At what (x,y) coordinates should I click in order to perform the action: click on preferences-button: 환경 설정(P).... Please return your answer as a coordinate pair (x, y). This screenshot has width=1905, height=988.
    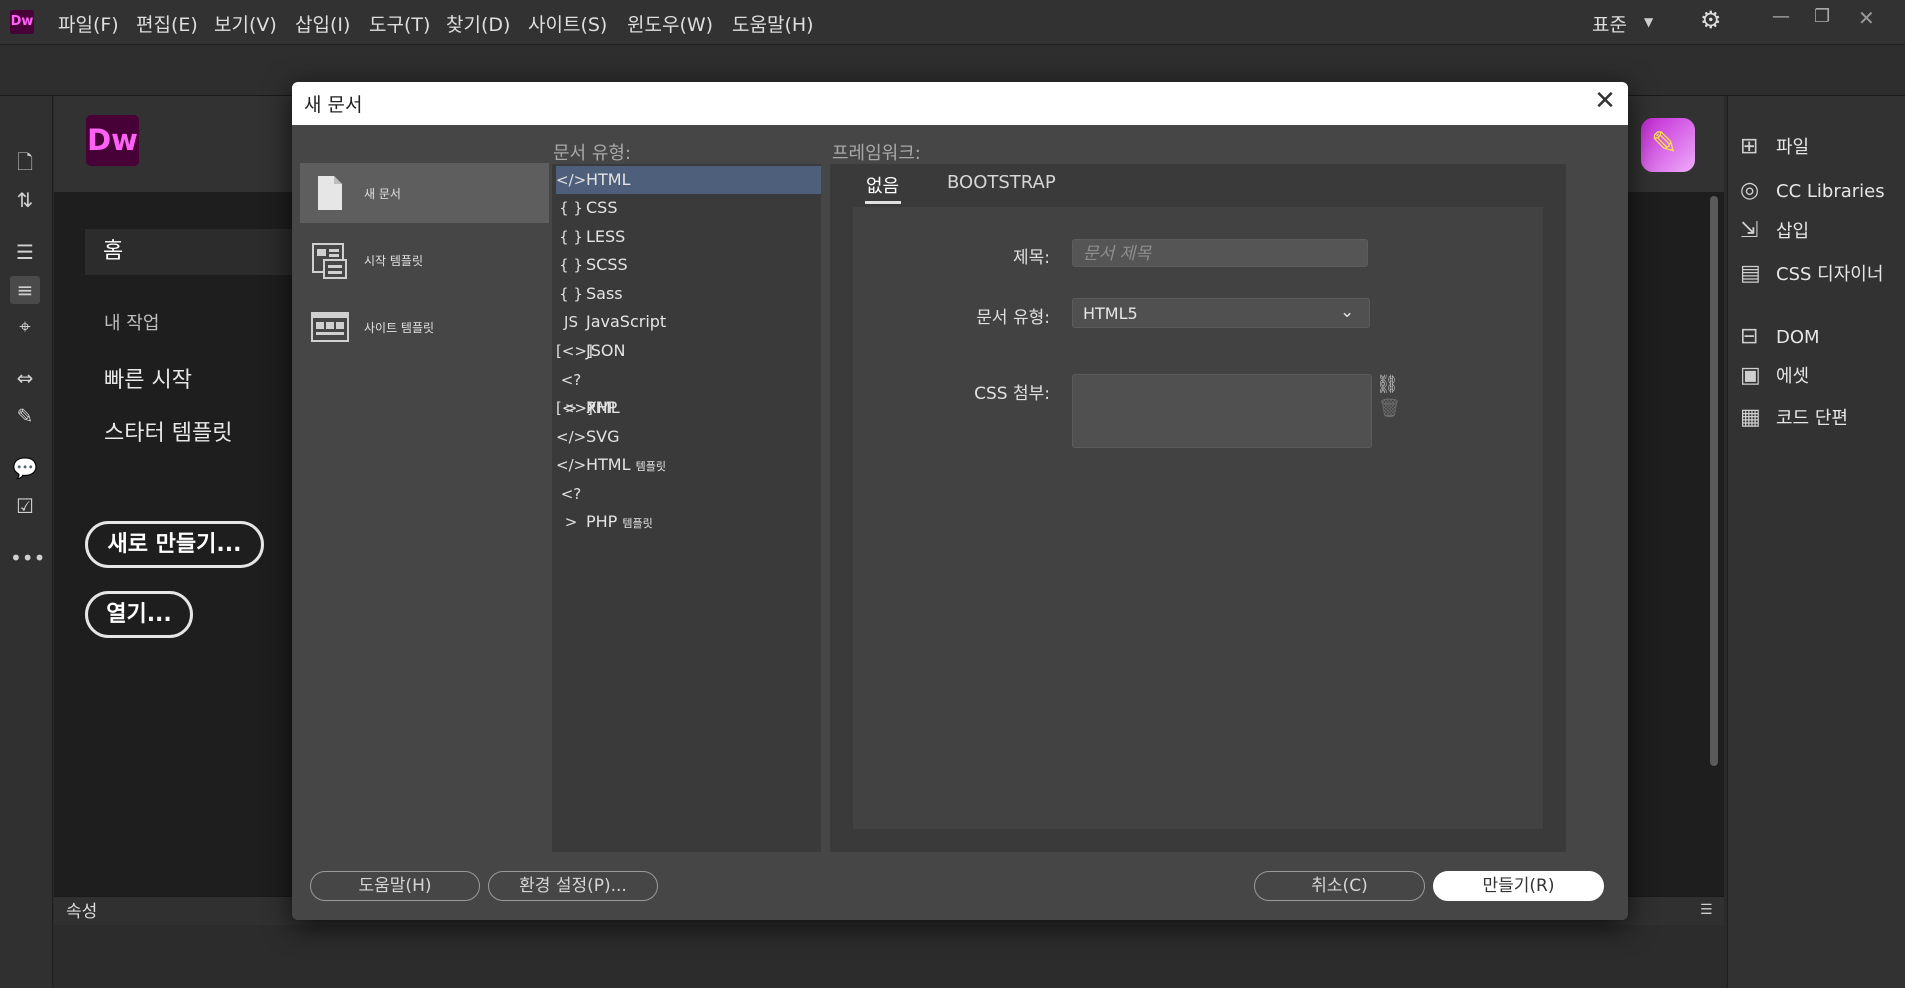
    Looking at the image, I should click on (573, 886).